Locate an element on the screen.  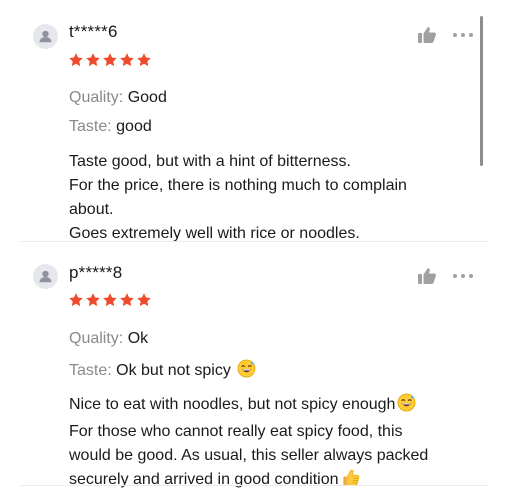
thumbs-up-emoji-icon is located at coordinates (351, 481).